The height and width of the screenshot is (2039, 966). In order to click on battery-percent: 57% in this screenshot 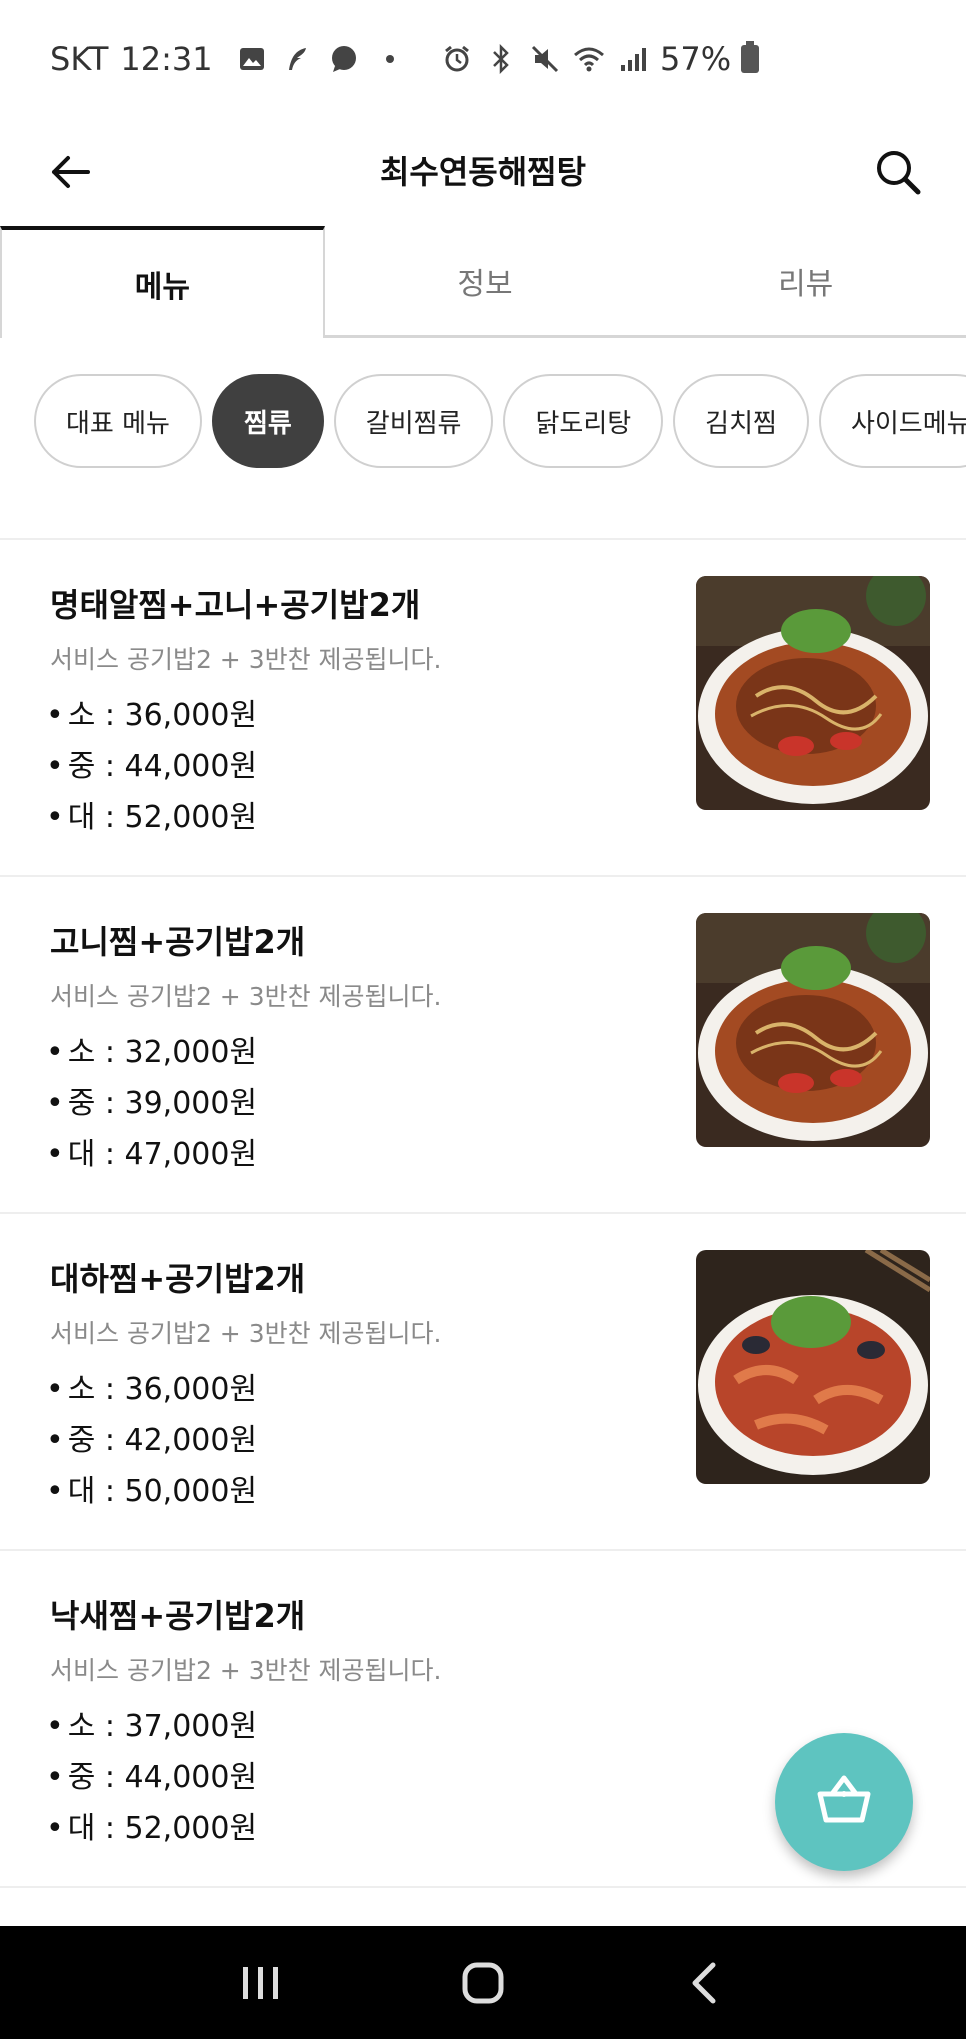, I will do `click(696, 59)`.